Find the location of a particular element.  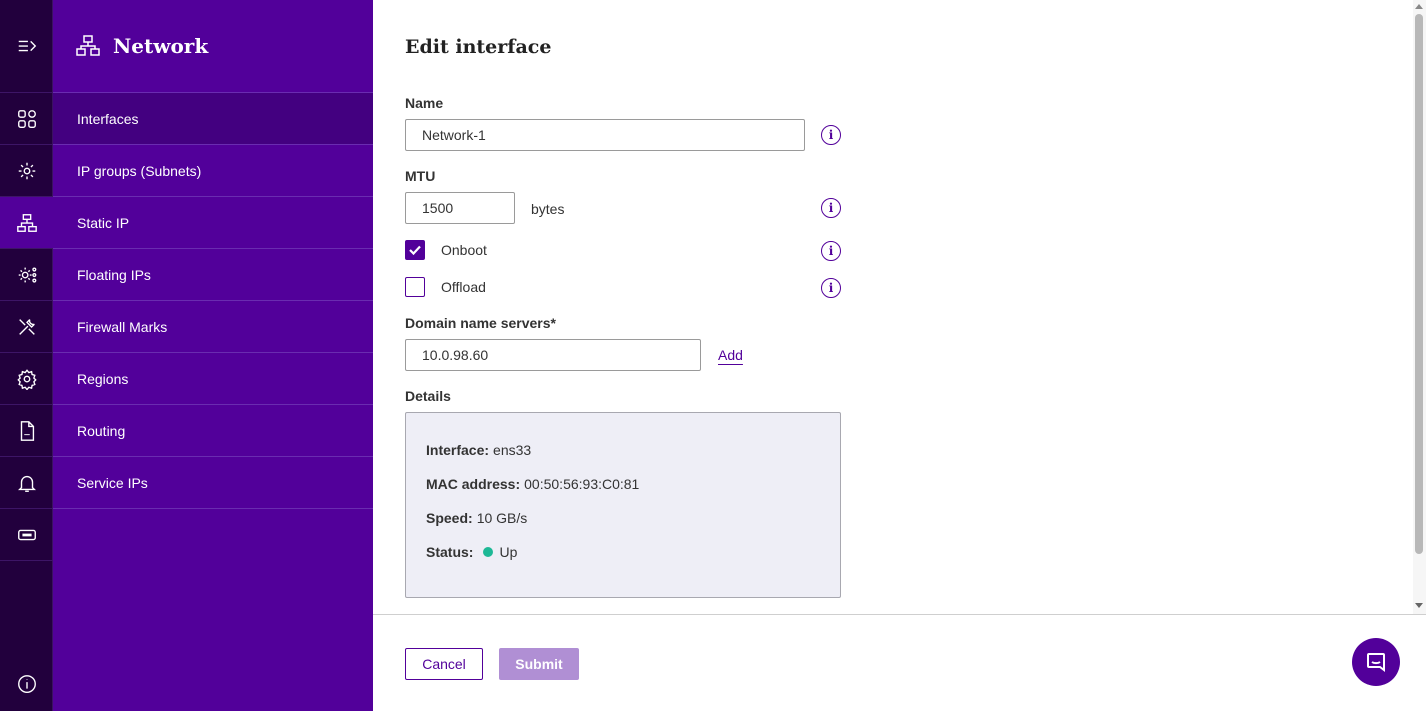

name-label: Name is located at coordinates (424, 103).